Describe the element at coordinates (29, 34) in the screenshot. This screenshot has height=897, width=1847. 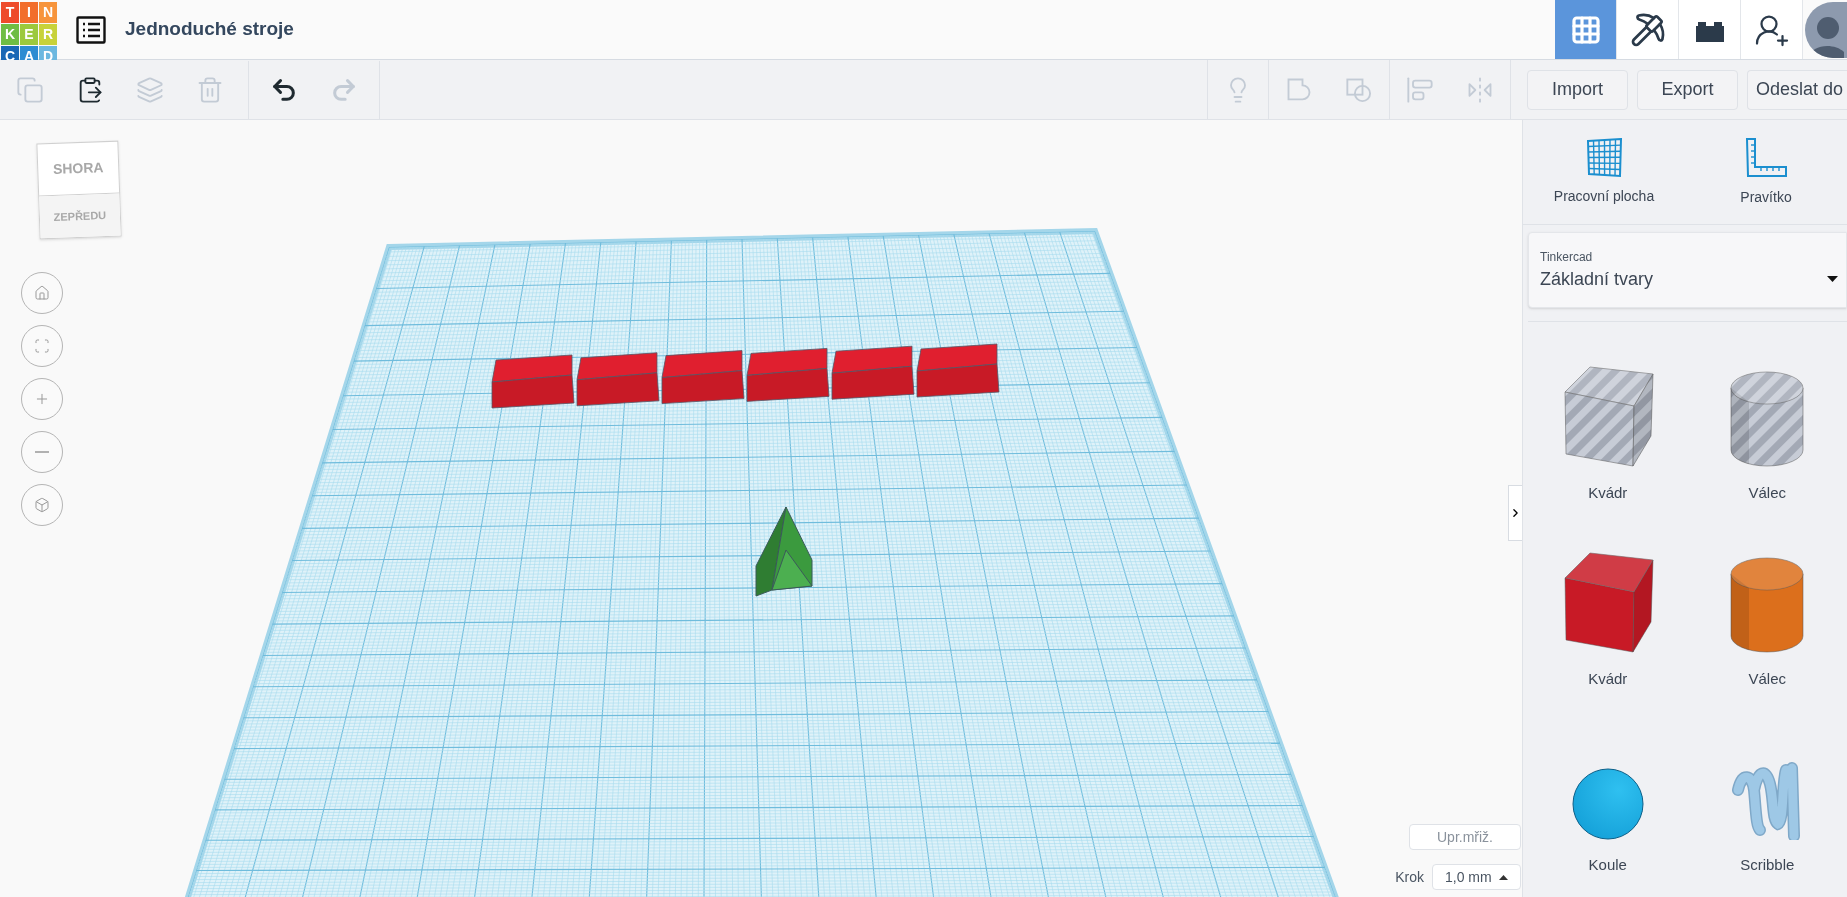
I see `logo-letter: E` at that location.